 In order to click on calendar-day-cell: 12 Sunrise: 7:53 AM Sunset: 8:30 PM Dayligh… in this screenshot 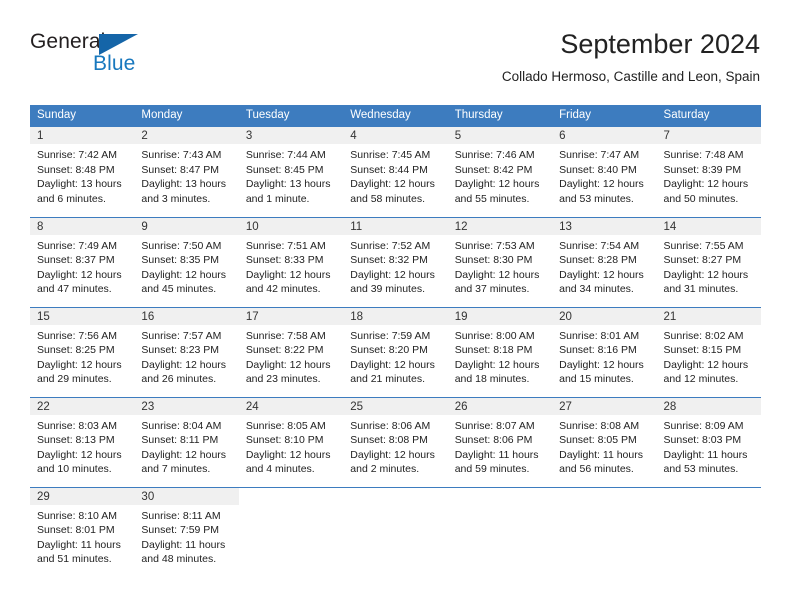, I will do `click(500, 261)`.